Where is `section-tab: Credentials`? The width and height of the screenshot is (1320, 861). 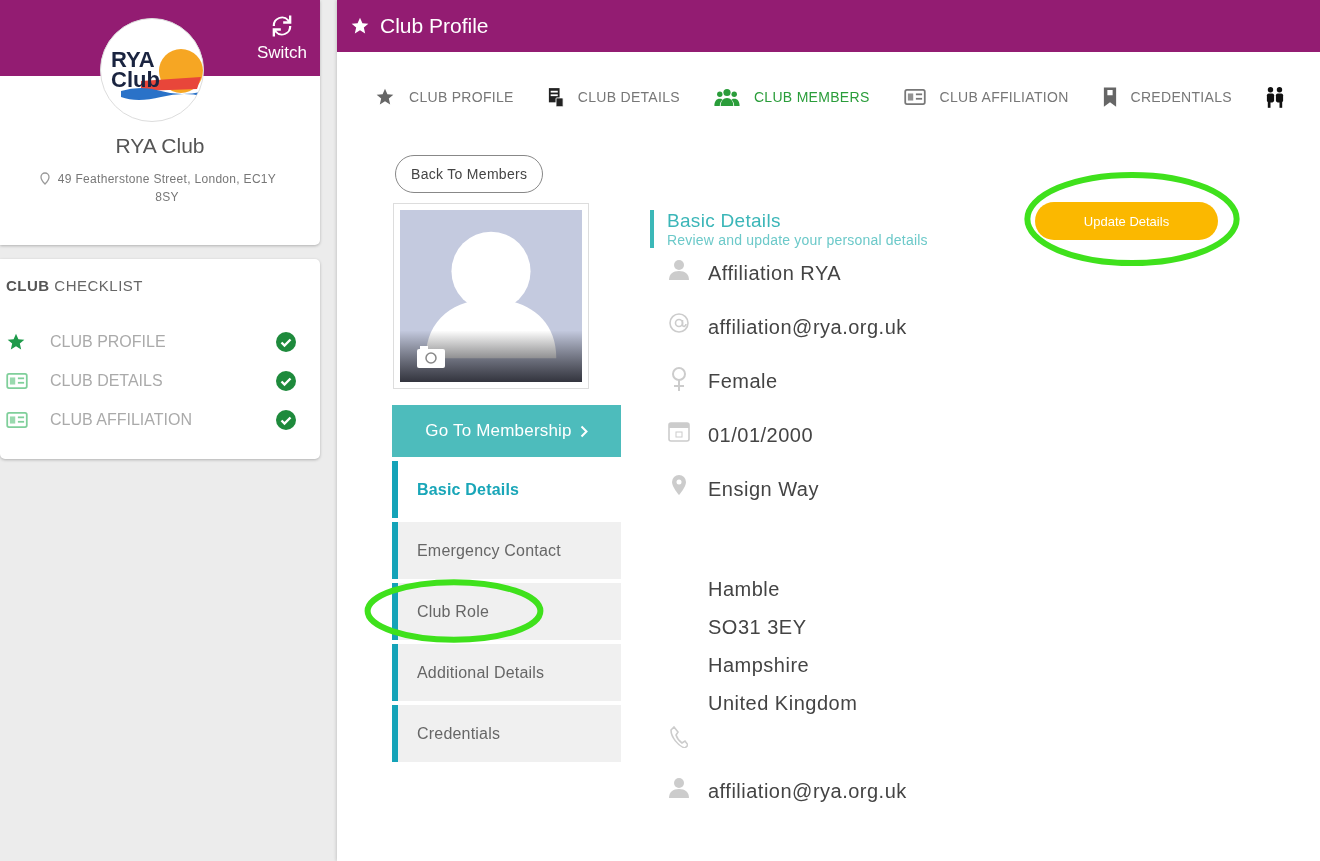
section-tab: Credentials is located at coordinates (506, 733).